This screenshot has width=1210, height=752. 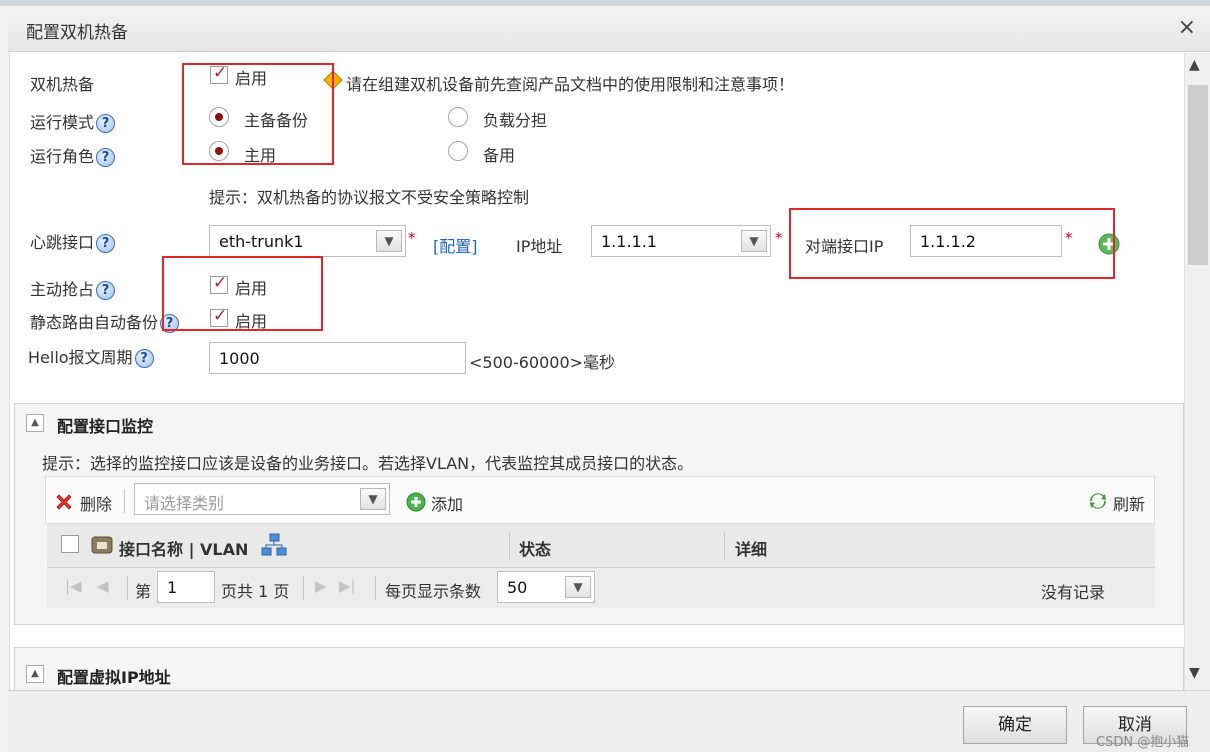 I want to click on dialog-footer: 确定 取消 CSDN @抱小猫, so click(x=609, y=721).